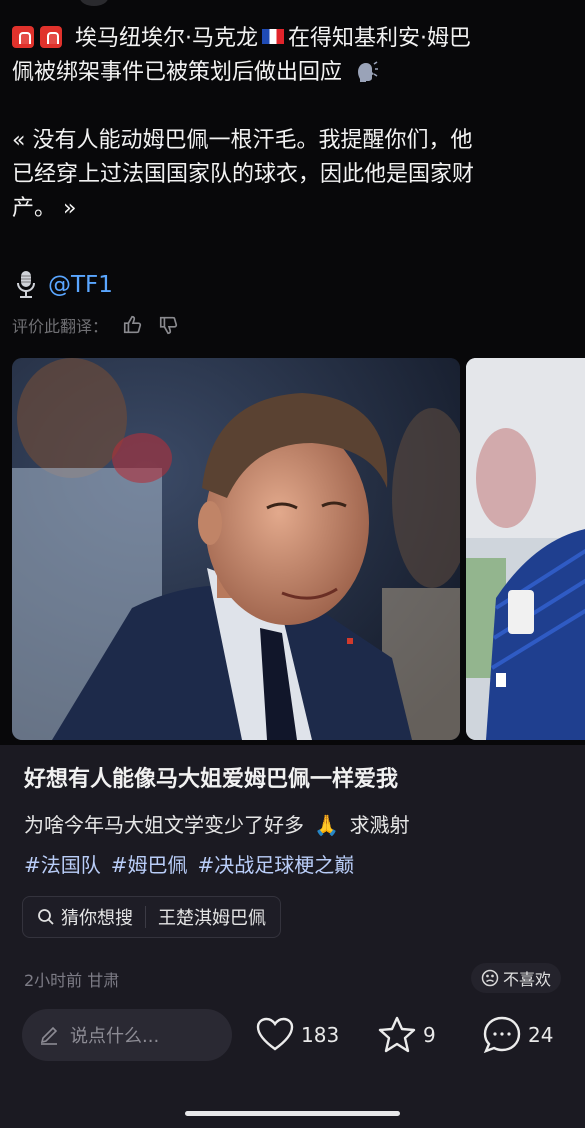 The image size is (585, 1128). I want to click on source-row: @TF1, so click(63, 285).